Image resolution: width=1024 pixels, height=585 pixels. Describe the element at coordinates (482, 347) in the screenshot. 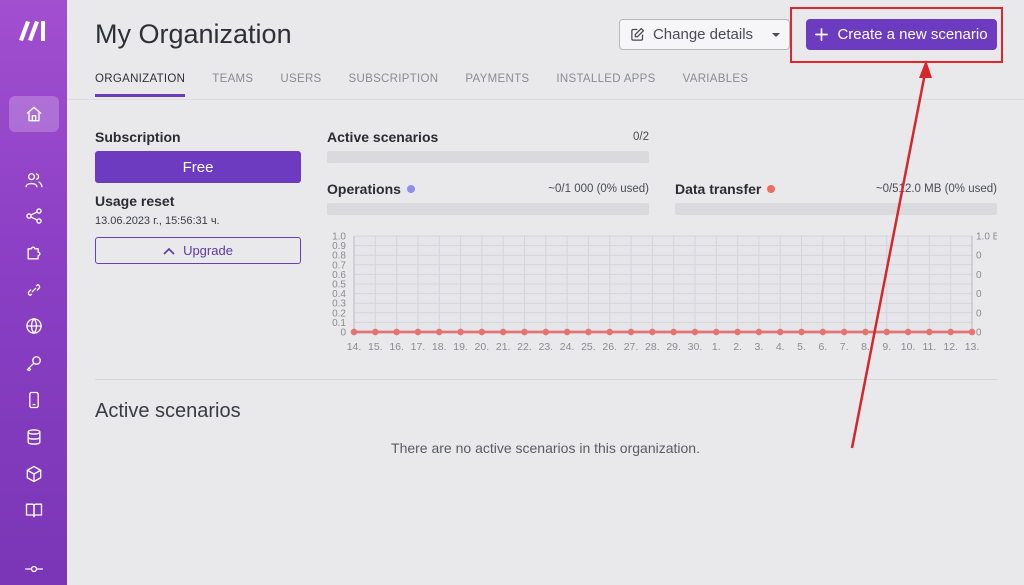

I see `chart-x-tick-label: 20.` at that location.